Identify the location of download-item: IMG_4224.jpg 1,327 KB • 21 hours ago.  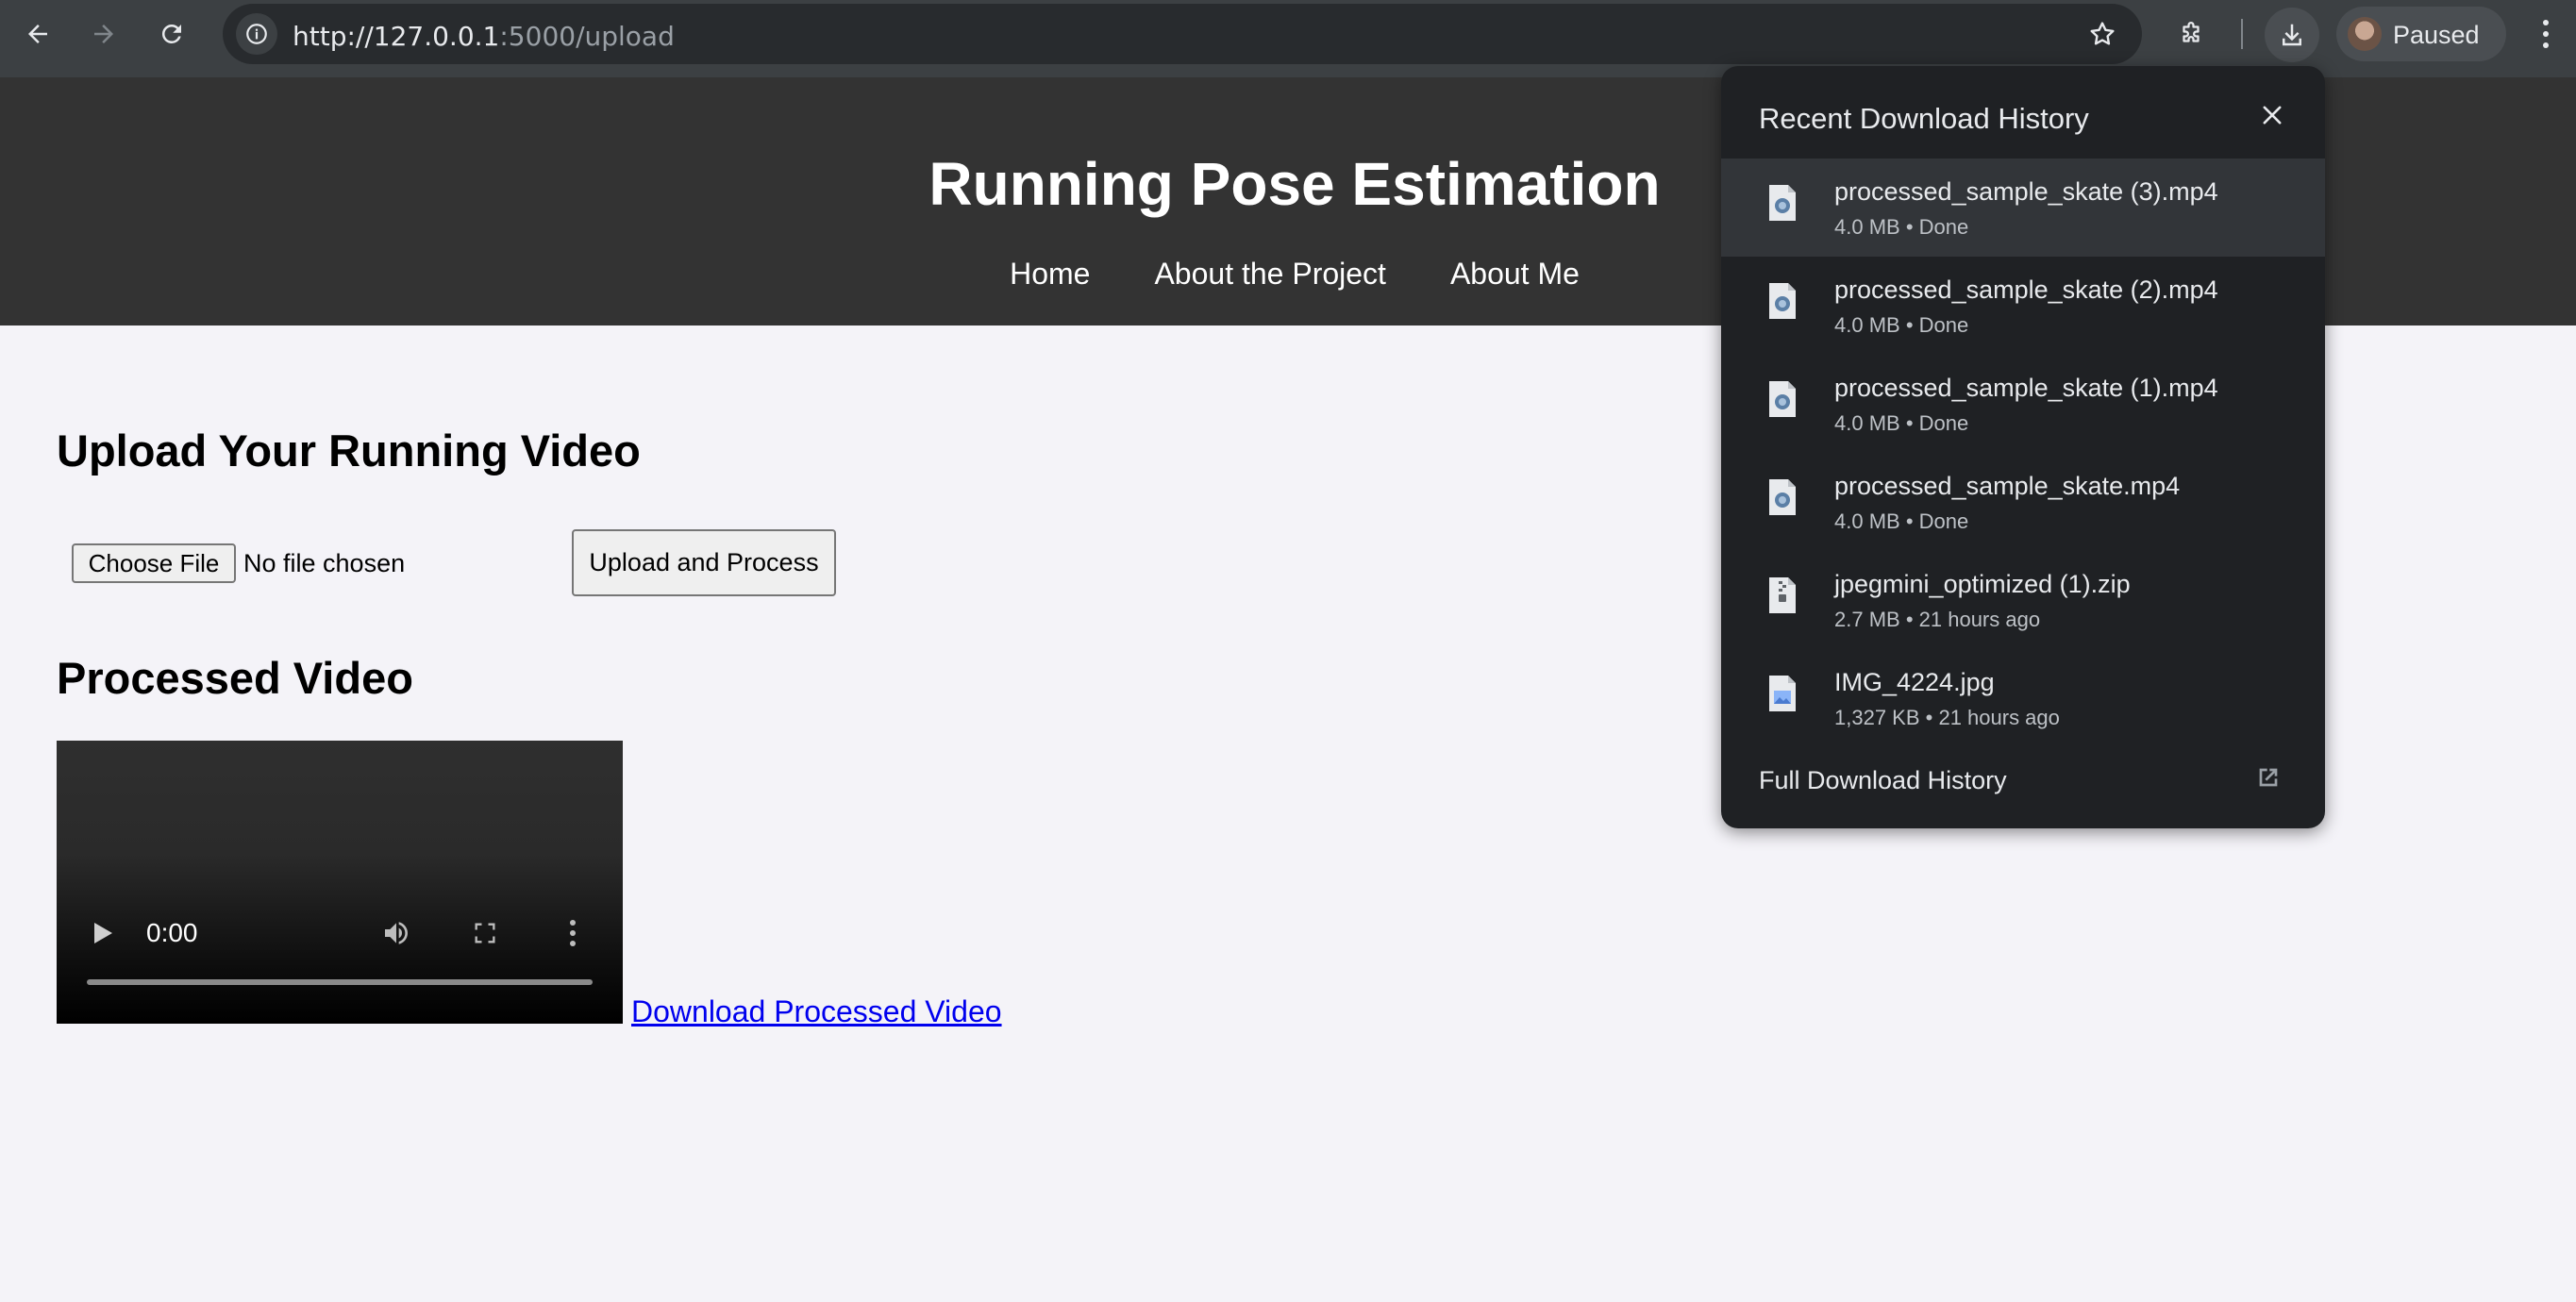
(2023, 698).